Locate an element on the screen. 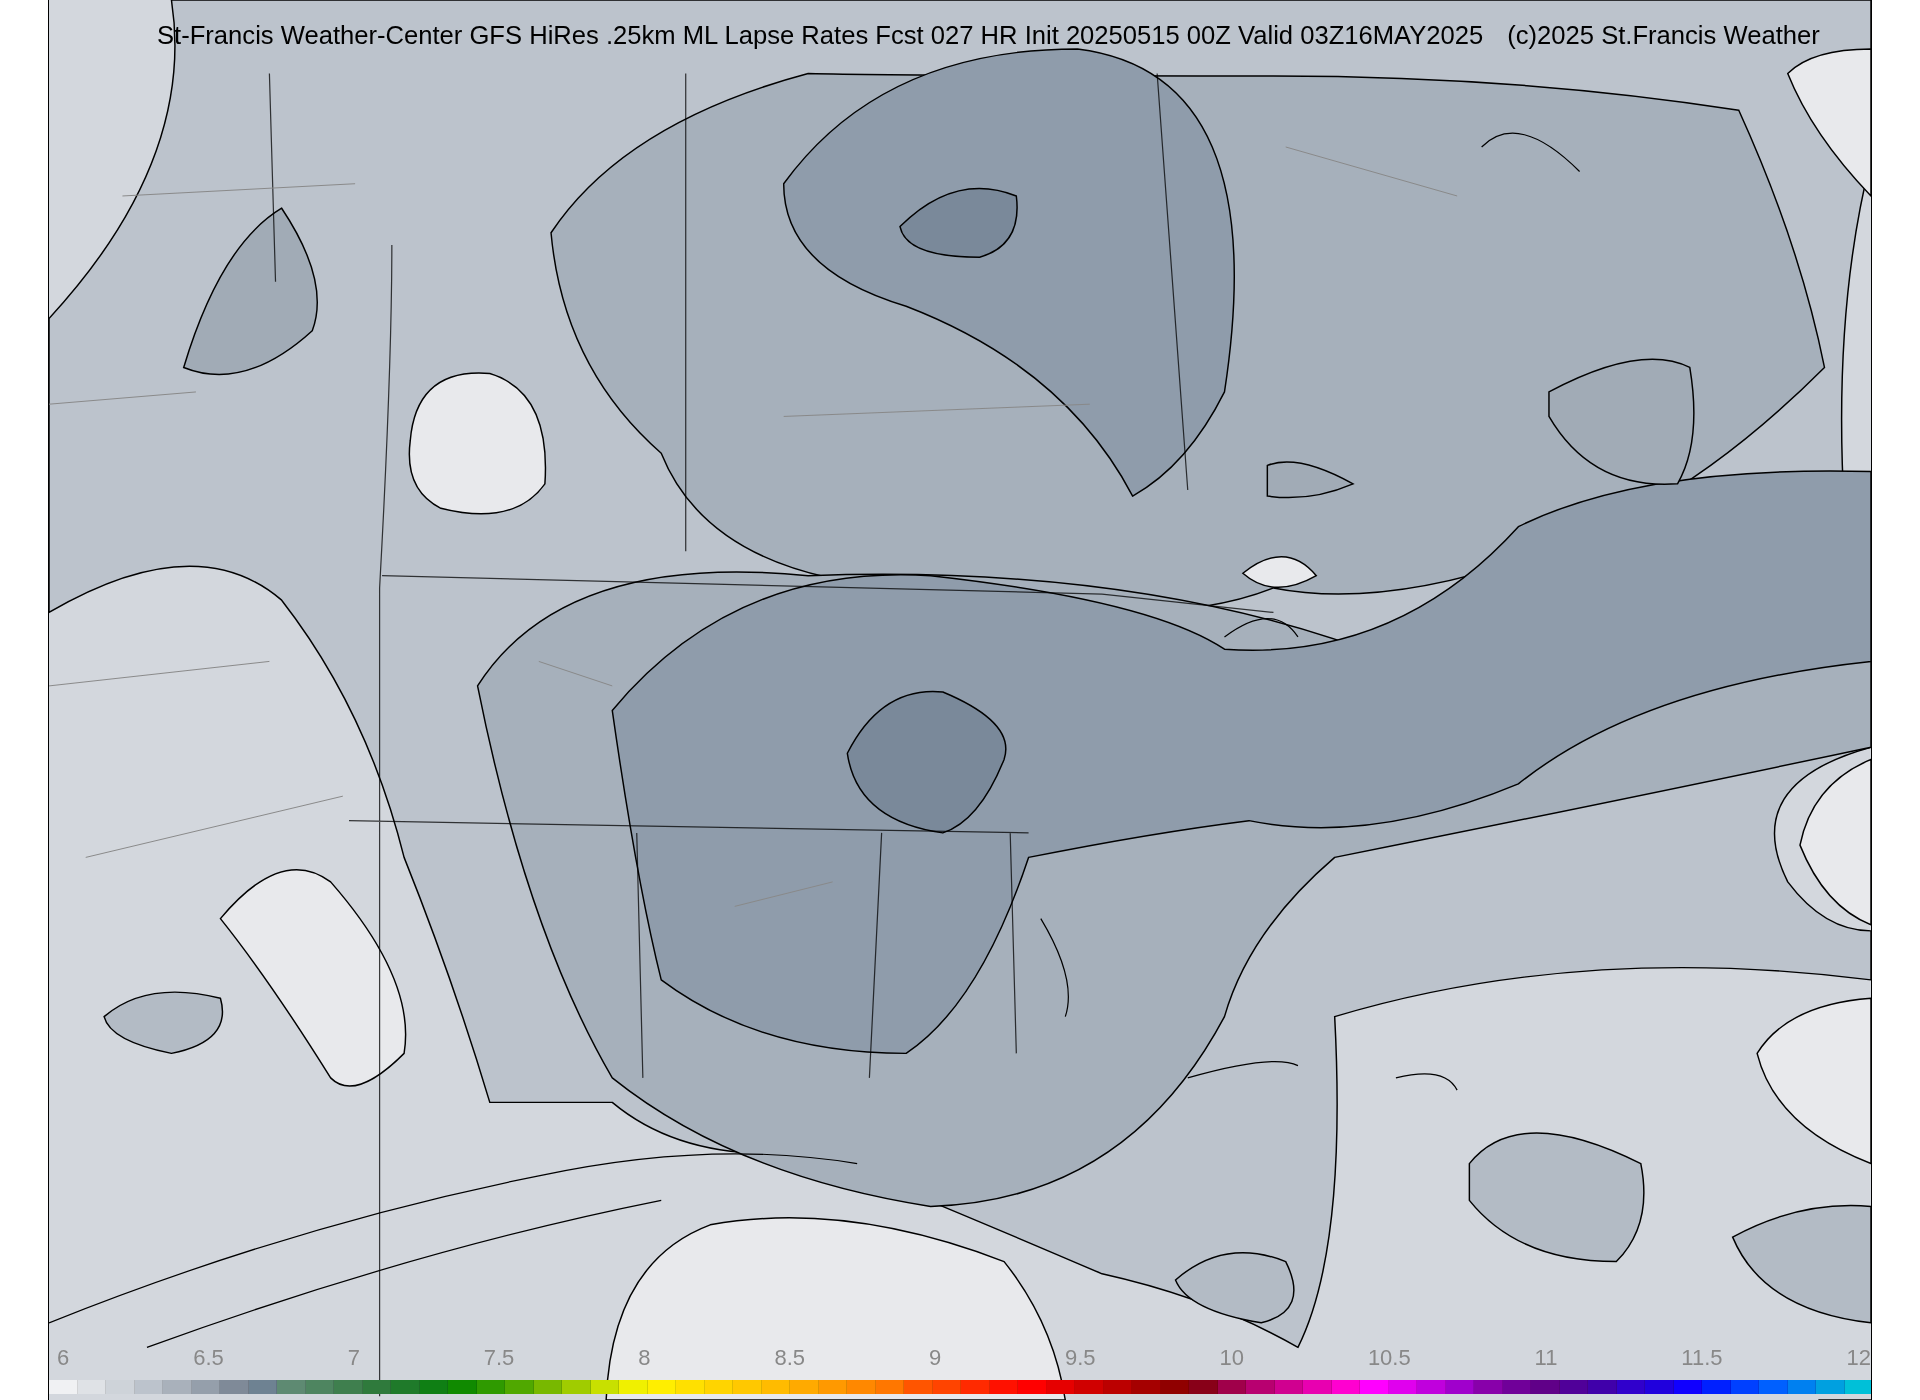 The width and height of the screenshot is (1920, 1400). scale-tick-label: 7 is located at coordinates (353, 1358).